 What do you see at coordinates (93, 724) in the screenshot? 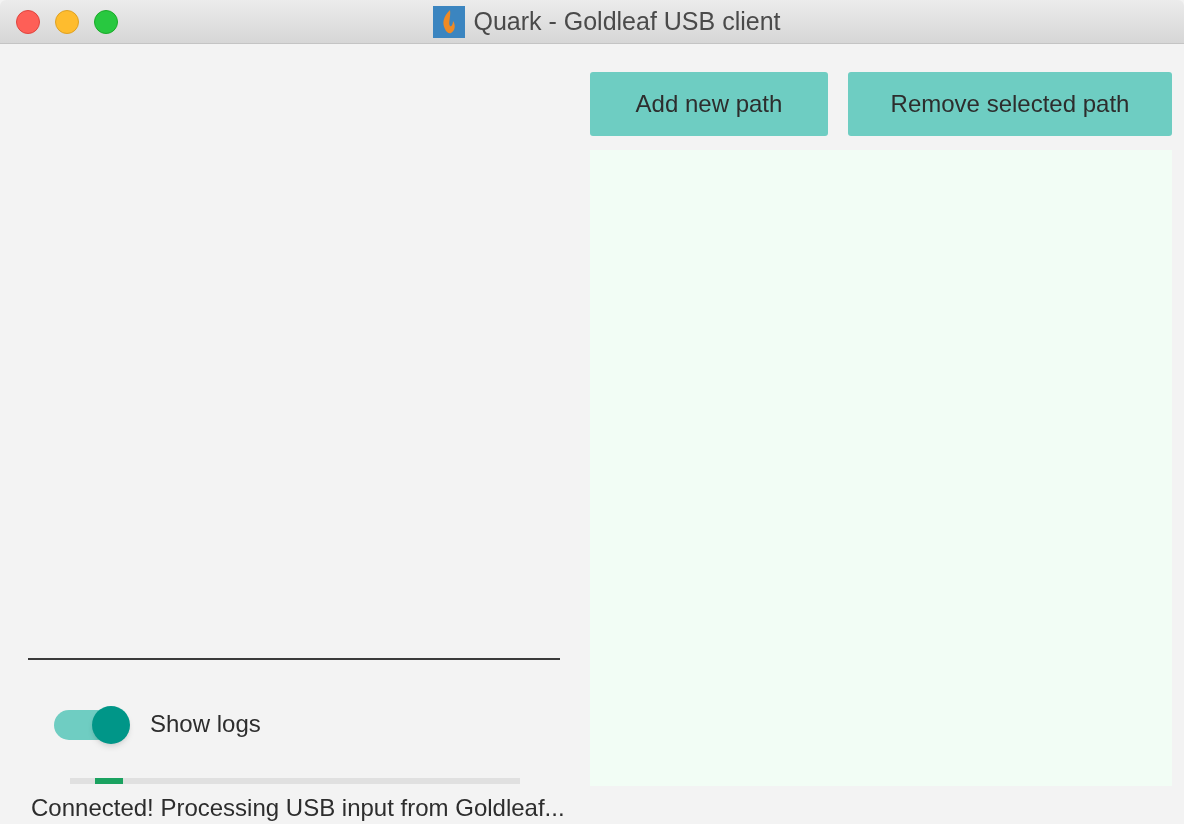
I see `toggle-switch` at bounding box center [93, 724].